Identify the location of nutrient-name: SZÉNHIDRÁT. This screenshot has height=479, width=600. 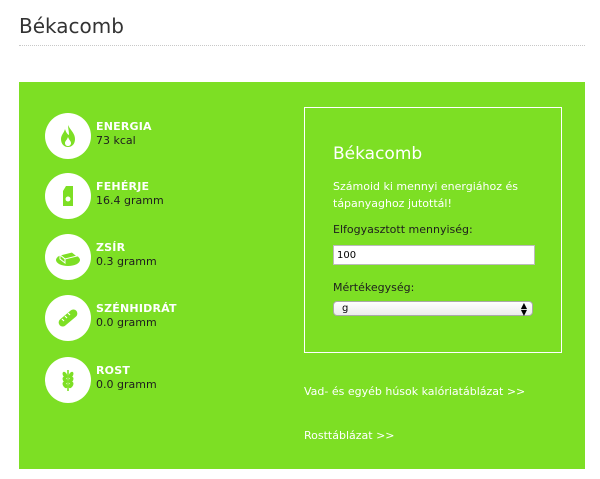
(136, 308).